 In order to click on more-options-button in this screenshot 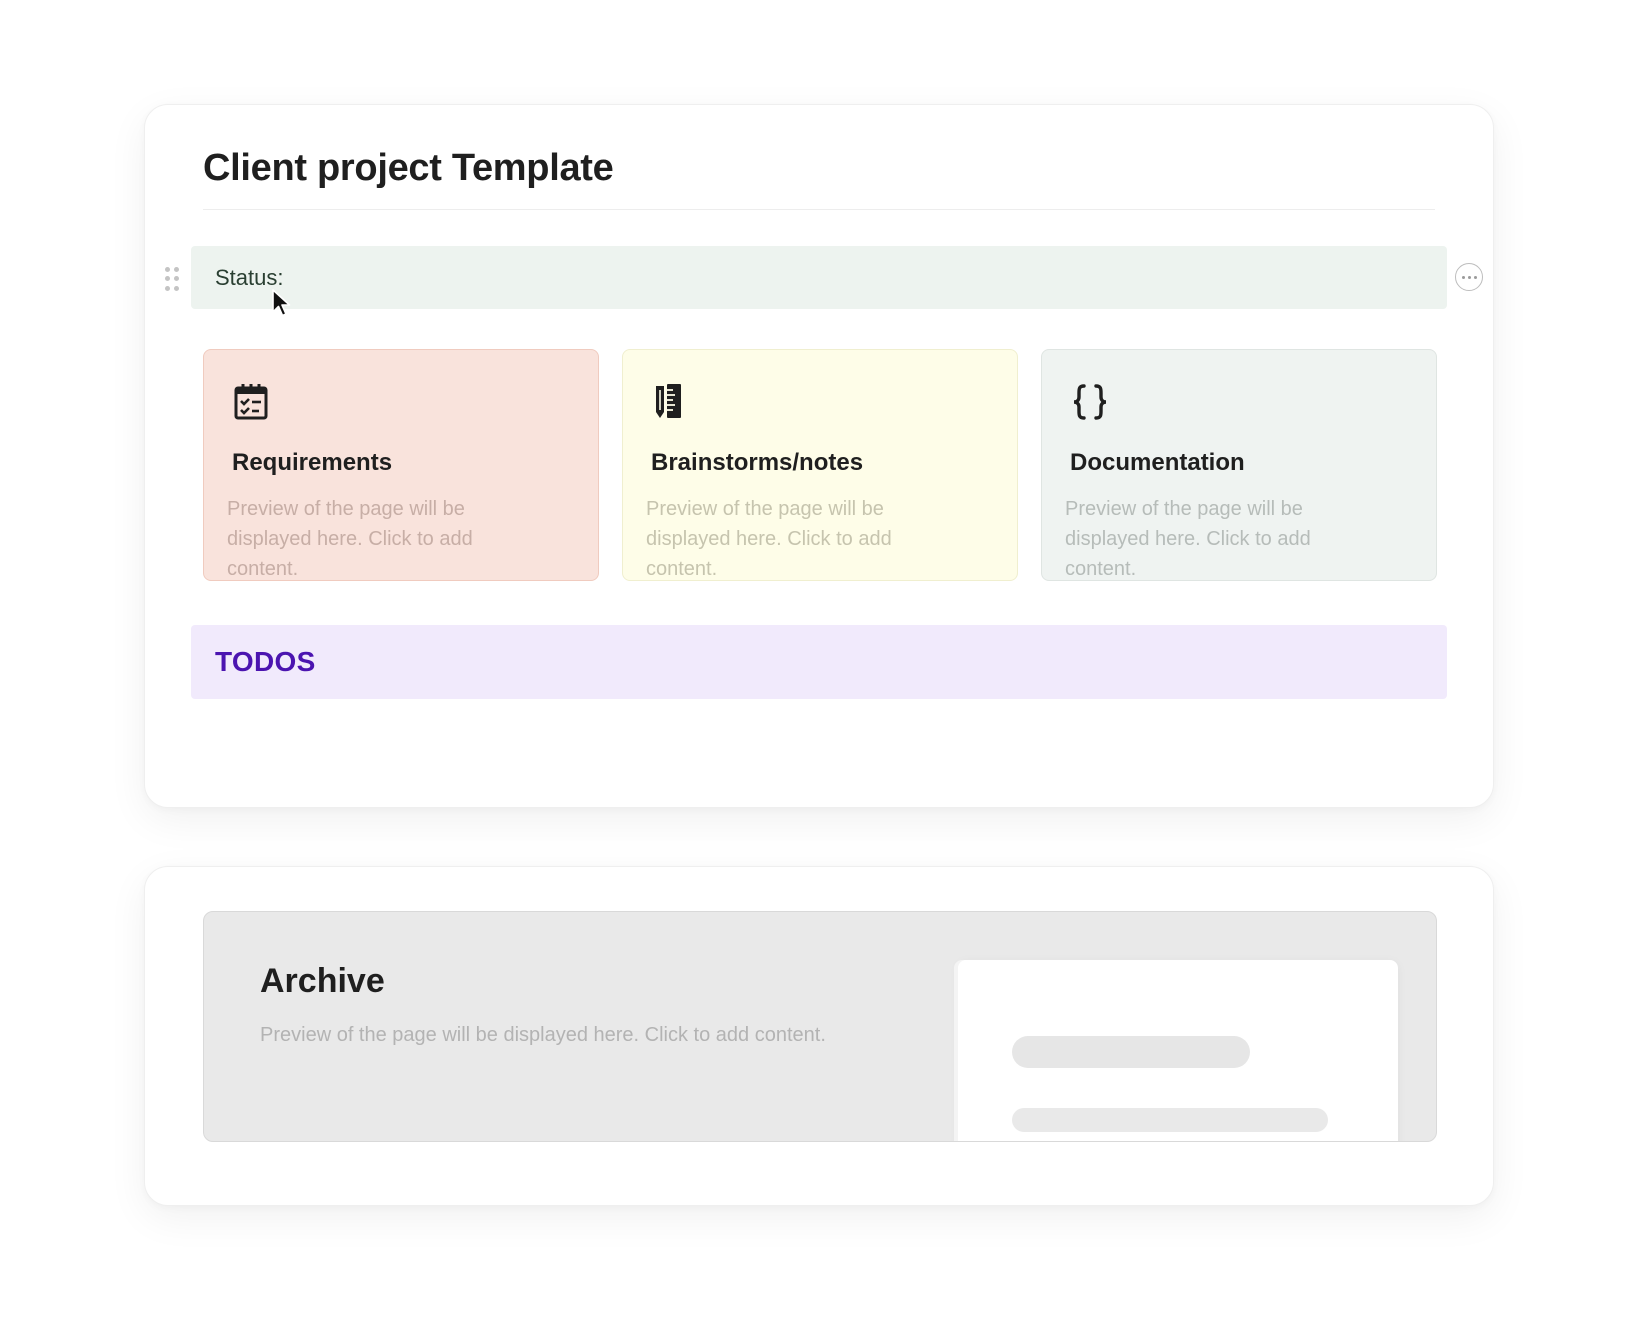, I will do `click(1469, 277)`.